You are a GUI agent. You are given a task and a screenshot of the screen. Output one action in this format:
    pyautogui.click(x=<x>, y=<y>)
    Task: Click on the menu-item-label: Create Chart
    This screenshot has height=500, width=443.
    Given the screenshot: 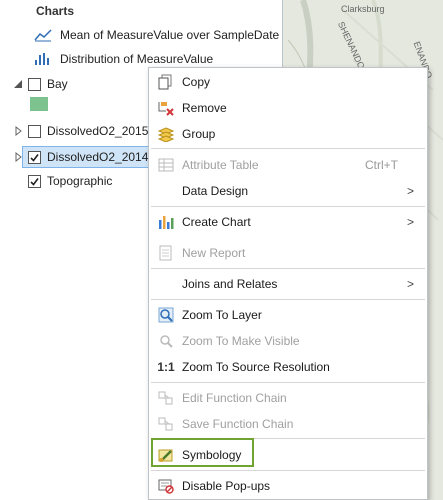 What is the action you would take?
    pyautogui.click(x=216, y=221)
    